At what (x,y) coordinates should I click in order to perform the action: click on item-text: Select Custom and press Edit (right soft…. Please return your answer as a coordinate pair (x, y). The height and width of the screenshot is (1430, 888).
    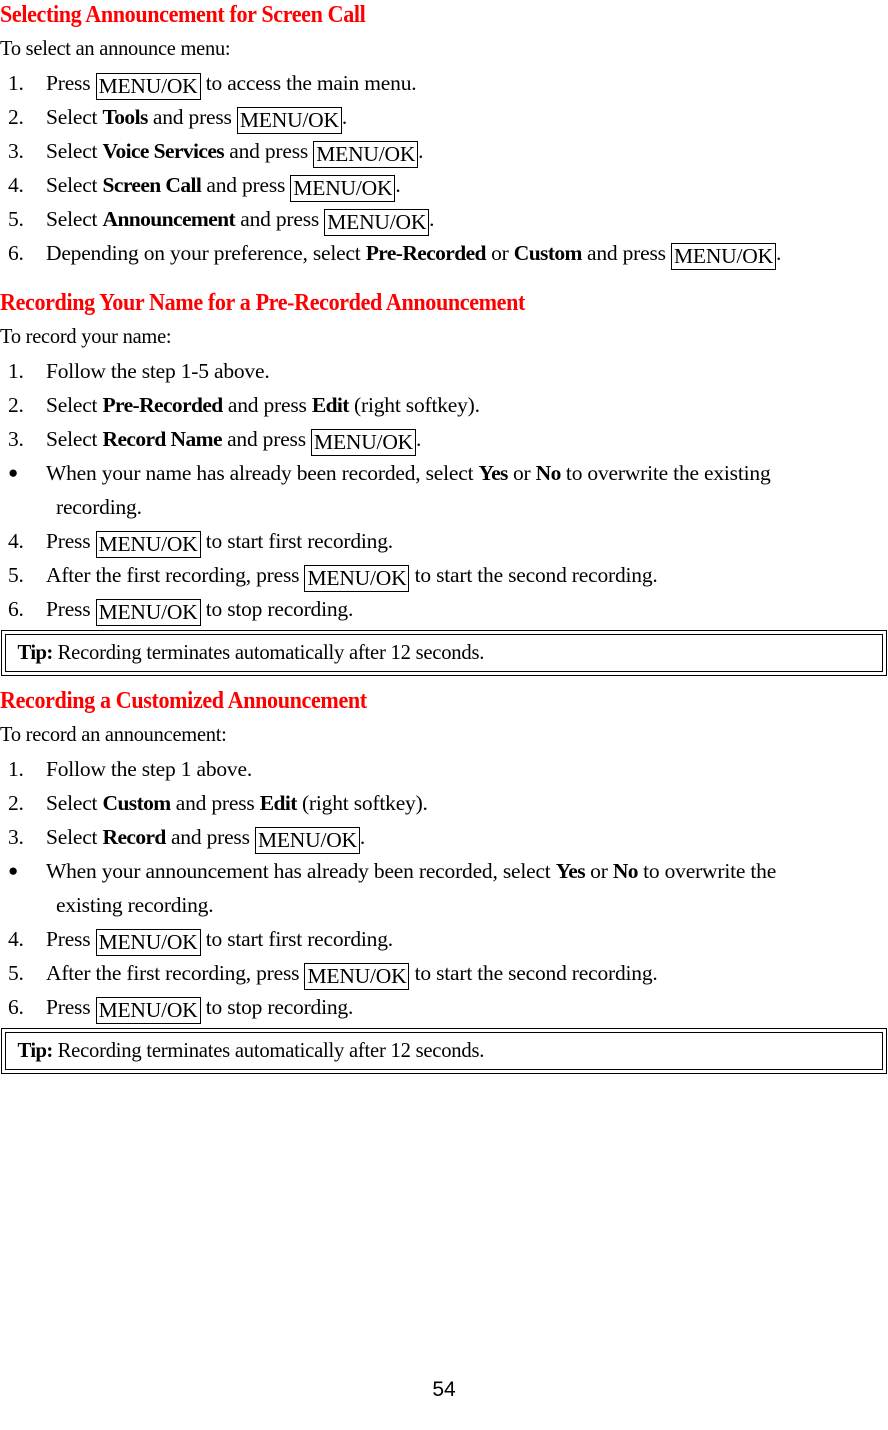
    Looking at the image, I should click on (467, 803).